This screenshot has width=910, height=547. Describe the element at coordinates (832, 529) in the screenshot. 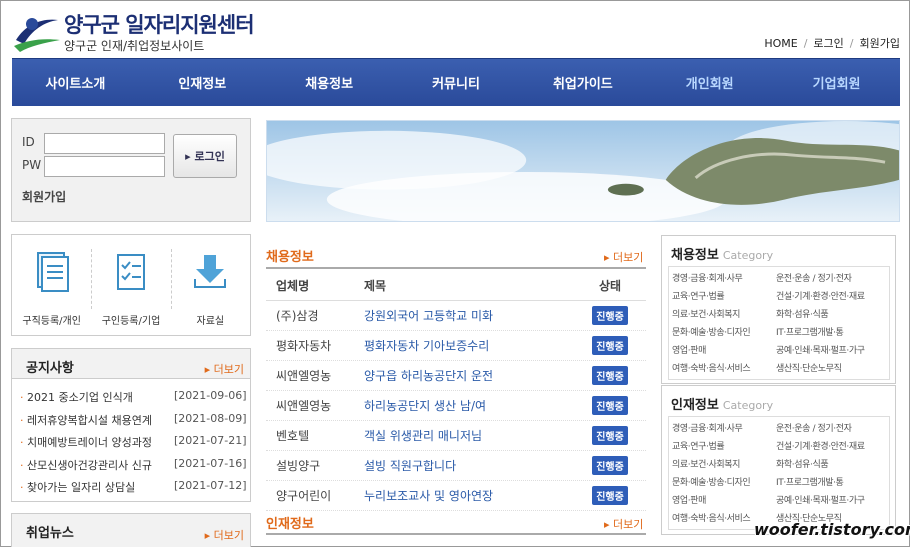

I see `watermark-text: woofer.tistory.com` at that location.